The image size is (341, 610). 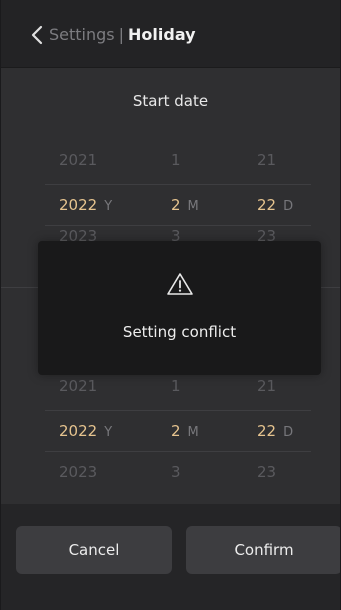 I want to click on start-date-selected-row: 2022 Y 2M 22 D, so click(x=178, y=205).